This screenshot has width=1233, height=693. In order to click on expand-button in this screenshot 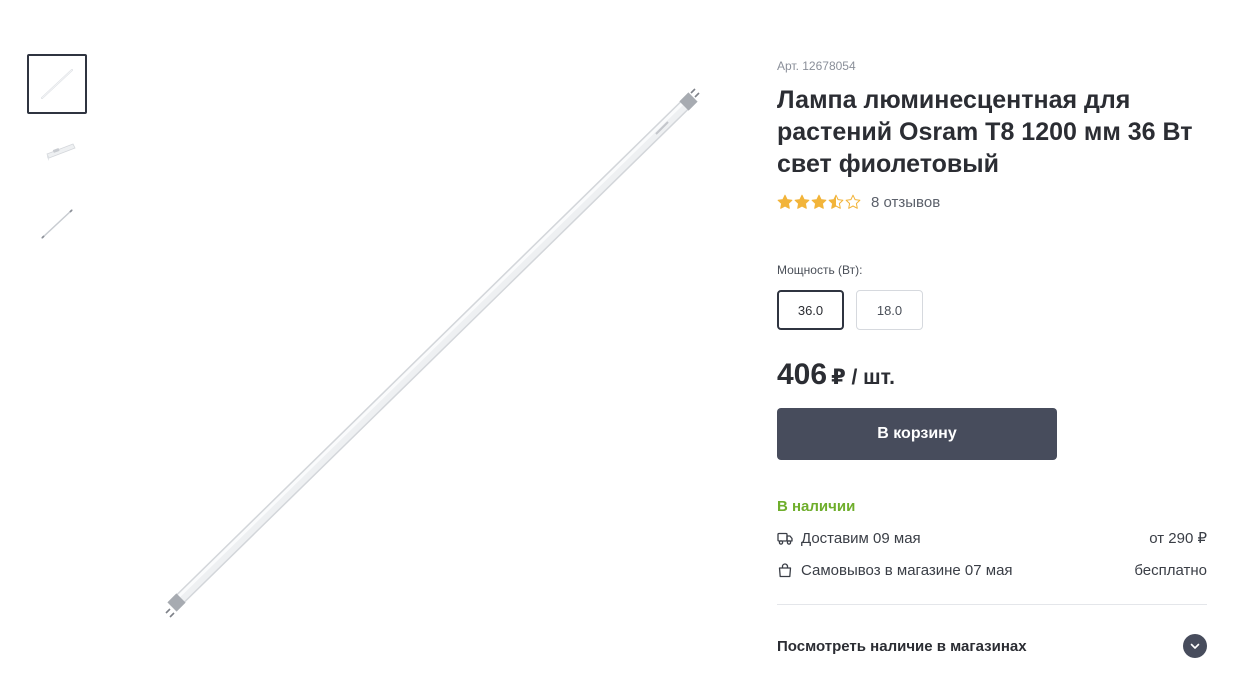, I will do `click(1195, 646)`.